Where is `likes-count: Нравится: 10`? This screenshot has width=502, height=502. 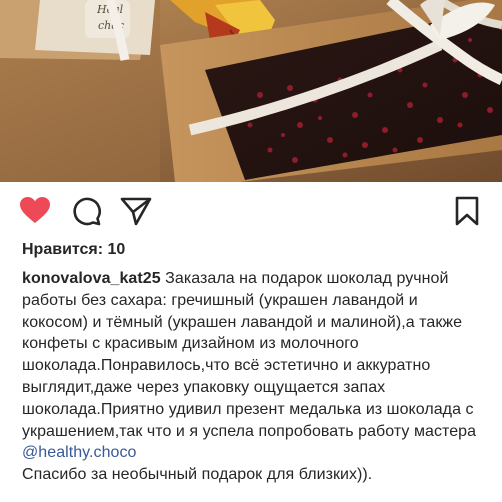
likes-count: Нравится: 10 is located at coordinates (73, 250).